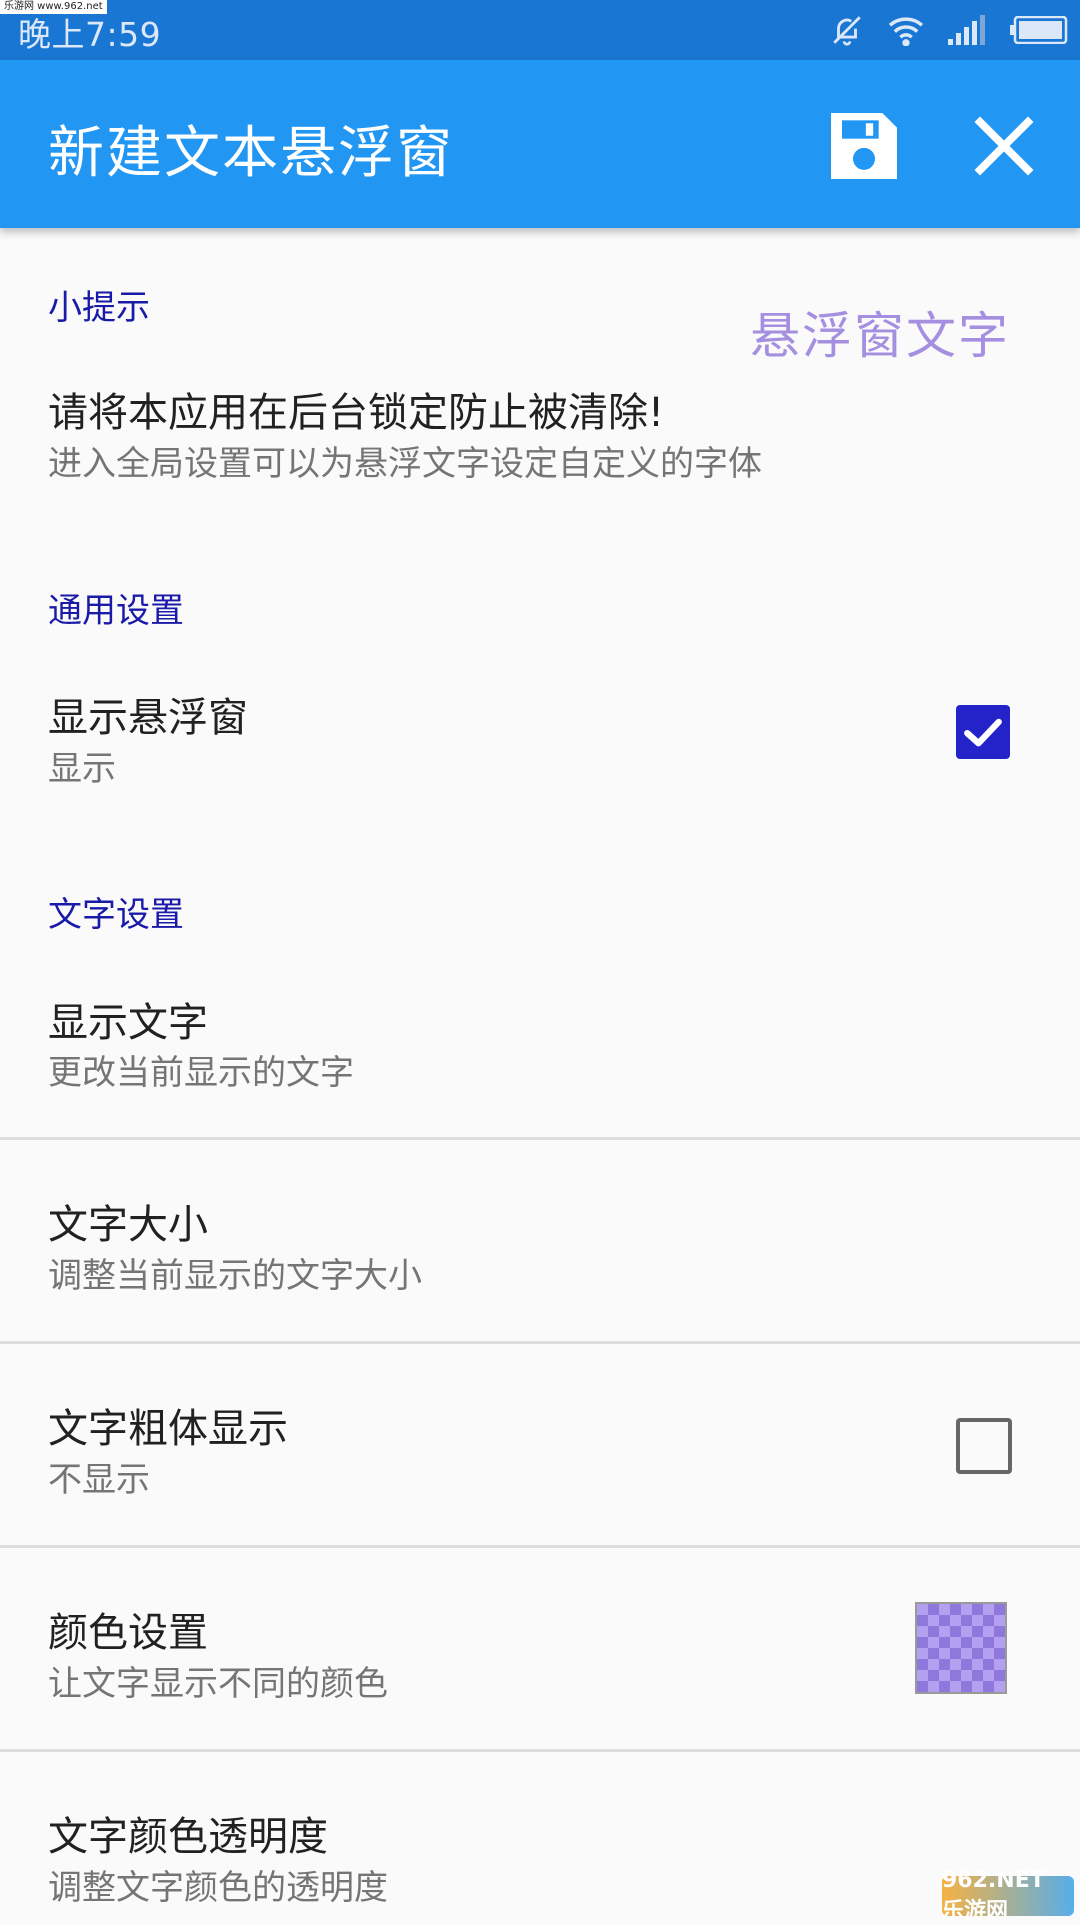  I want to click on section-header-text: 文字设置, so click(116, 915).